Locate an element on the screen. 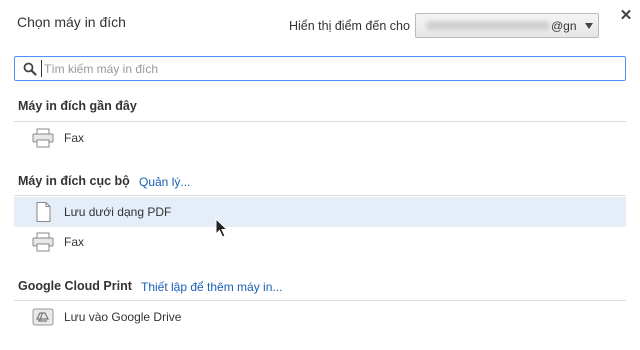 This screenshot has width=640, height=350. document-icon is located at coordinates (43, 212).